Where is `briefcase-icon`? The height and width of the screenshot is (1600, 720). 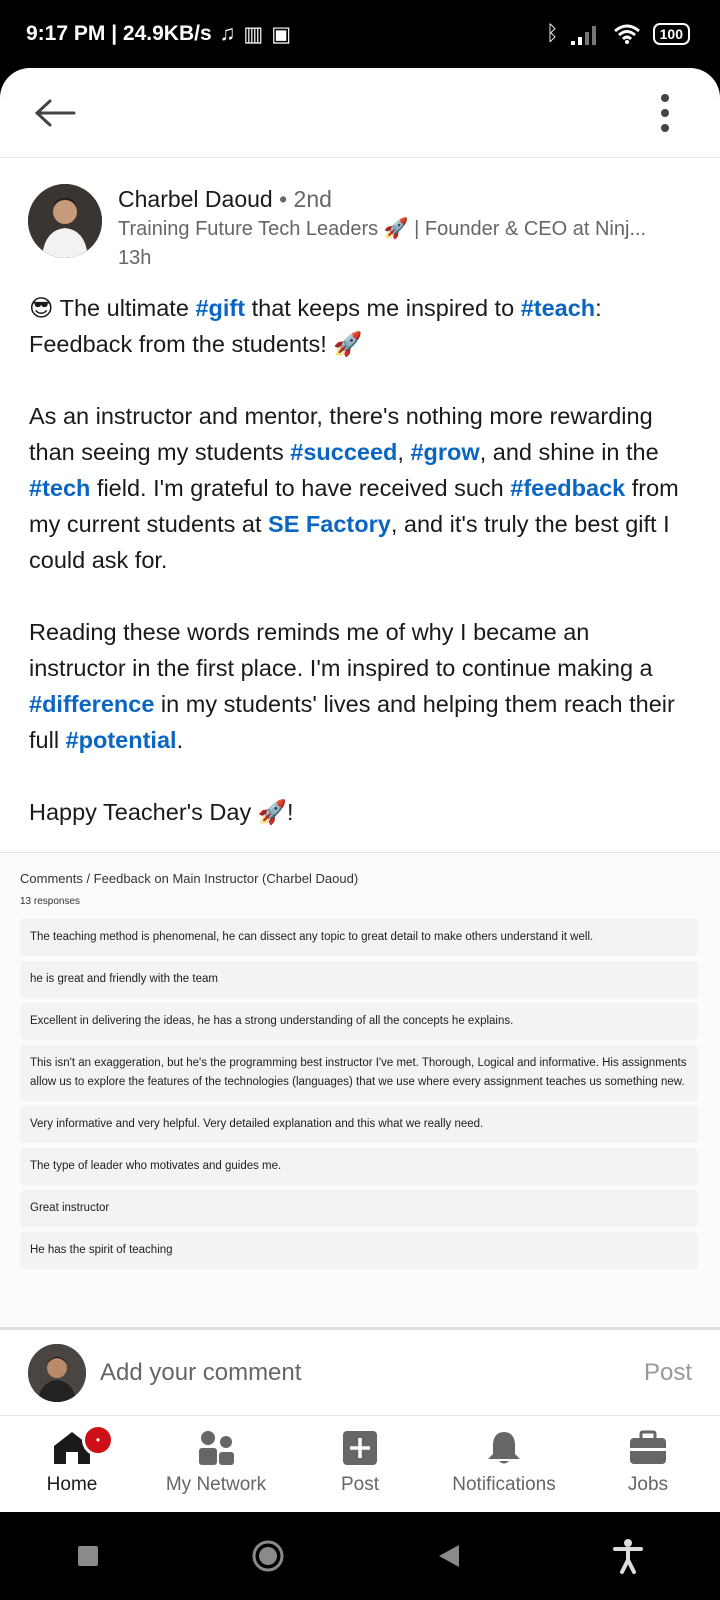 briefcase-icon is located at coordinates (648, 1447).